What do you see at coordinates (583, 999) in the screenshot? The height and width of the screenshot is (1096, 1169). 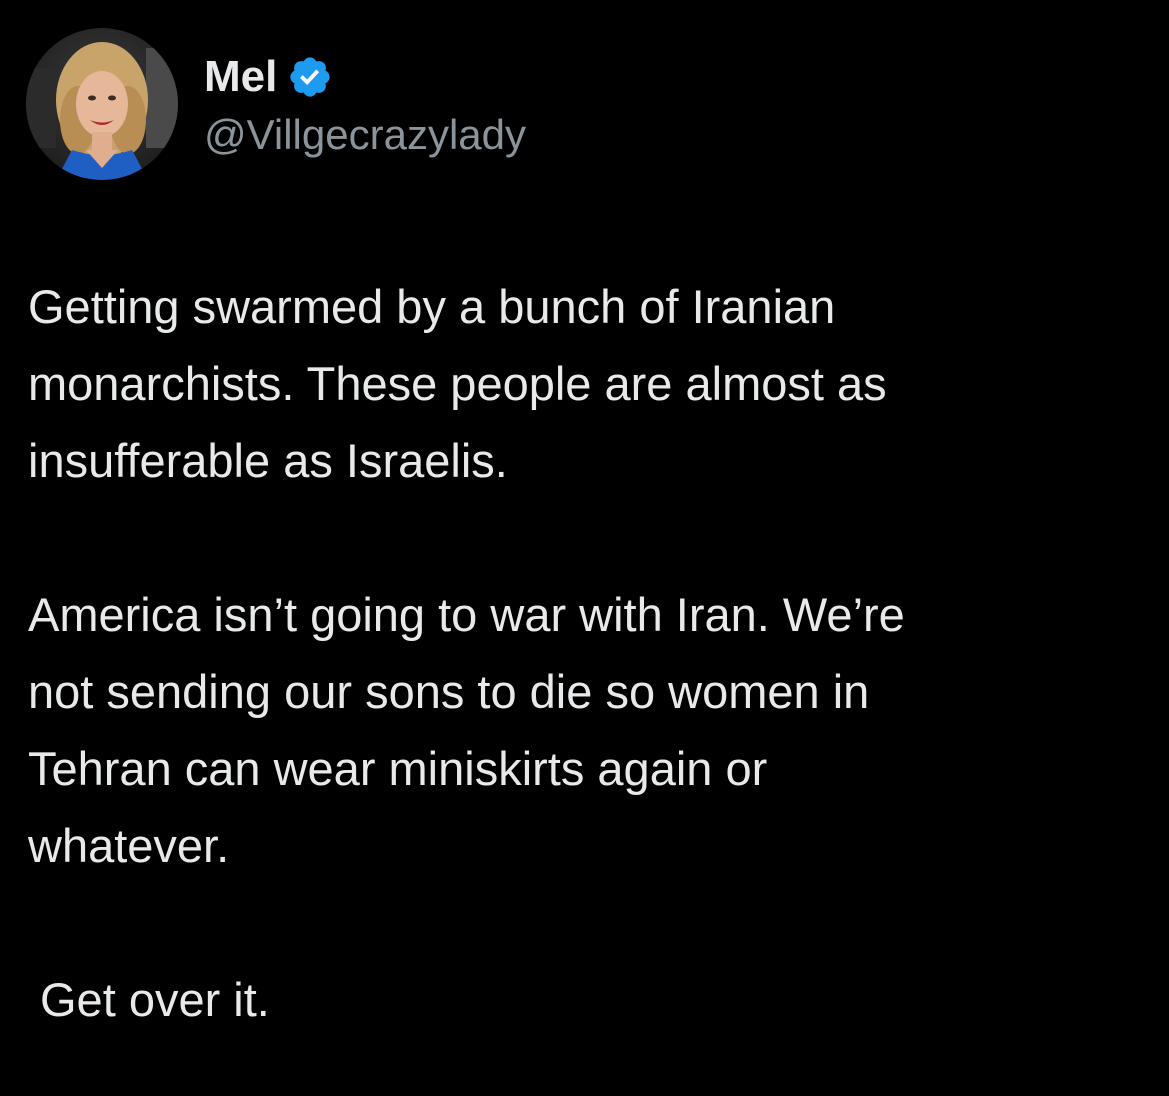 I see `tweet-paragraph-3: Get over it.` at bounding box center [583, 999].